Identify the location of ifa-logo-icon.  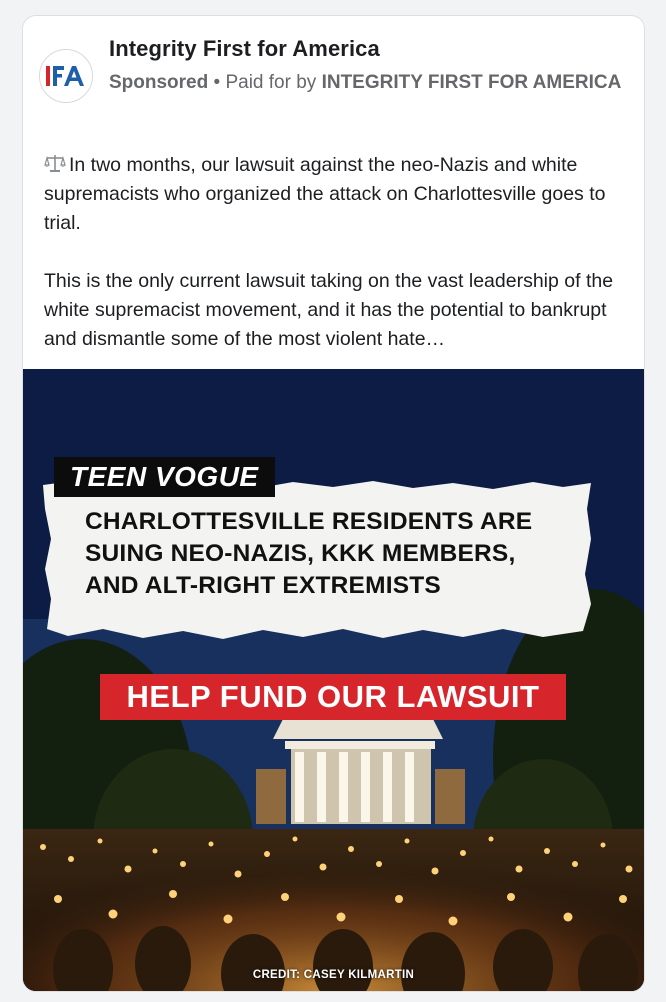
(65, 76).